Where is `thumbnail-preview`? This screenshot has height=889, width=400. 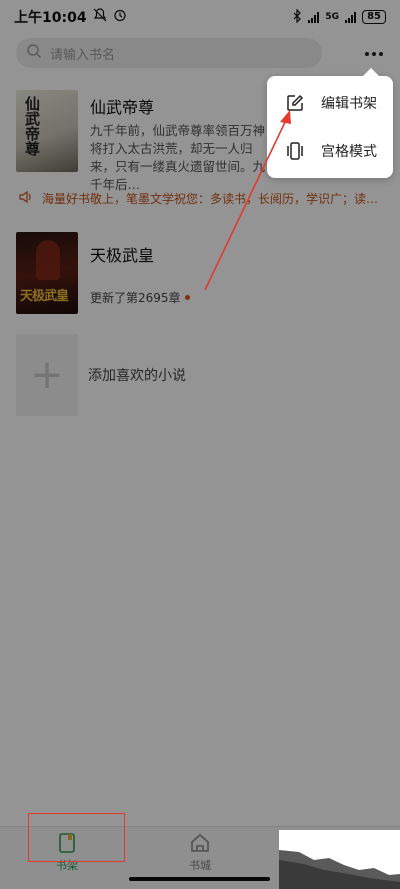
thumbnail-preview is located at coordinates (339, 859).